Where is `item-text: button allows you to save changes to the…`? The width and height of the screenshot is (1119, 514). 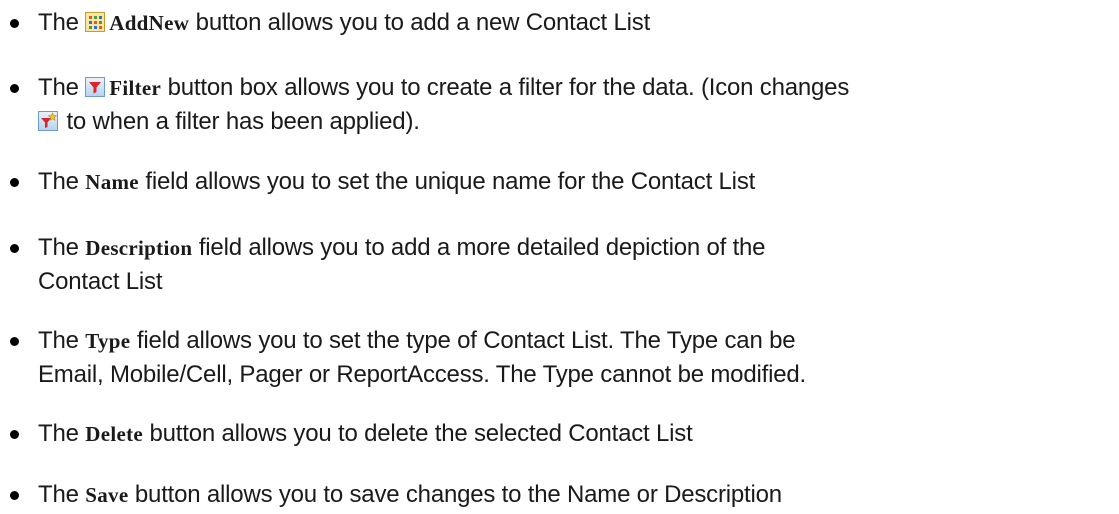
item-text: button allows you to save changes to the… is located at coordinates (455, 494).